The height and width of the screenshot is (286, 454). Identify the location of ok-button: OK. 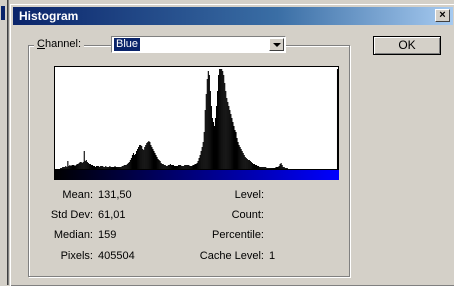
(407, 45).